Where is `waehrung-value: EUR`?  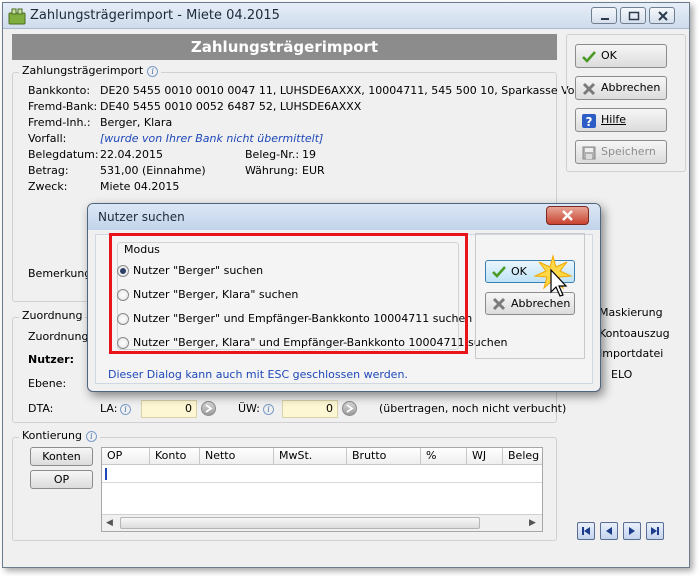
waehrung-value: EUR is located at coordinates (313, 170).